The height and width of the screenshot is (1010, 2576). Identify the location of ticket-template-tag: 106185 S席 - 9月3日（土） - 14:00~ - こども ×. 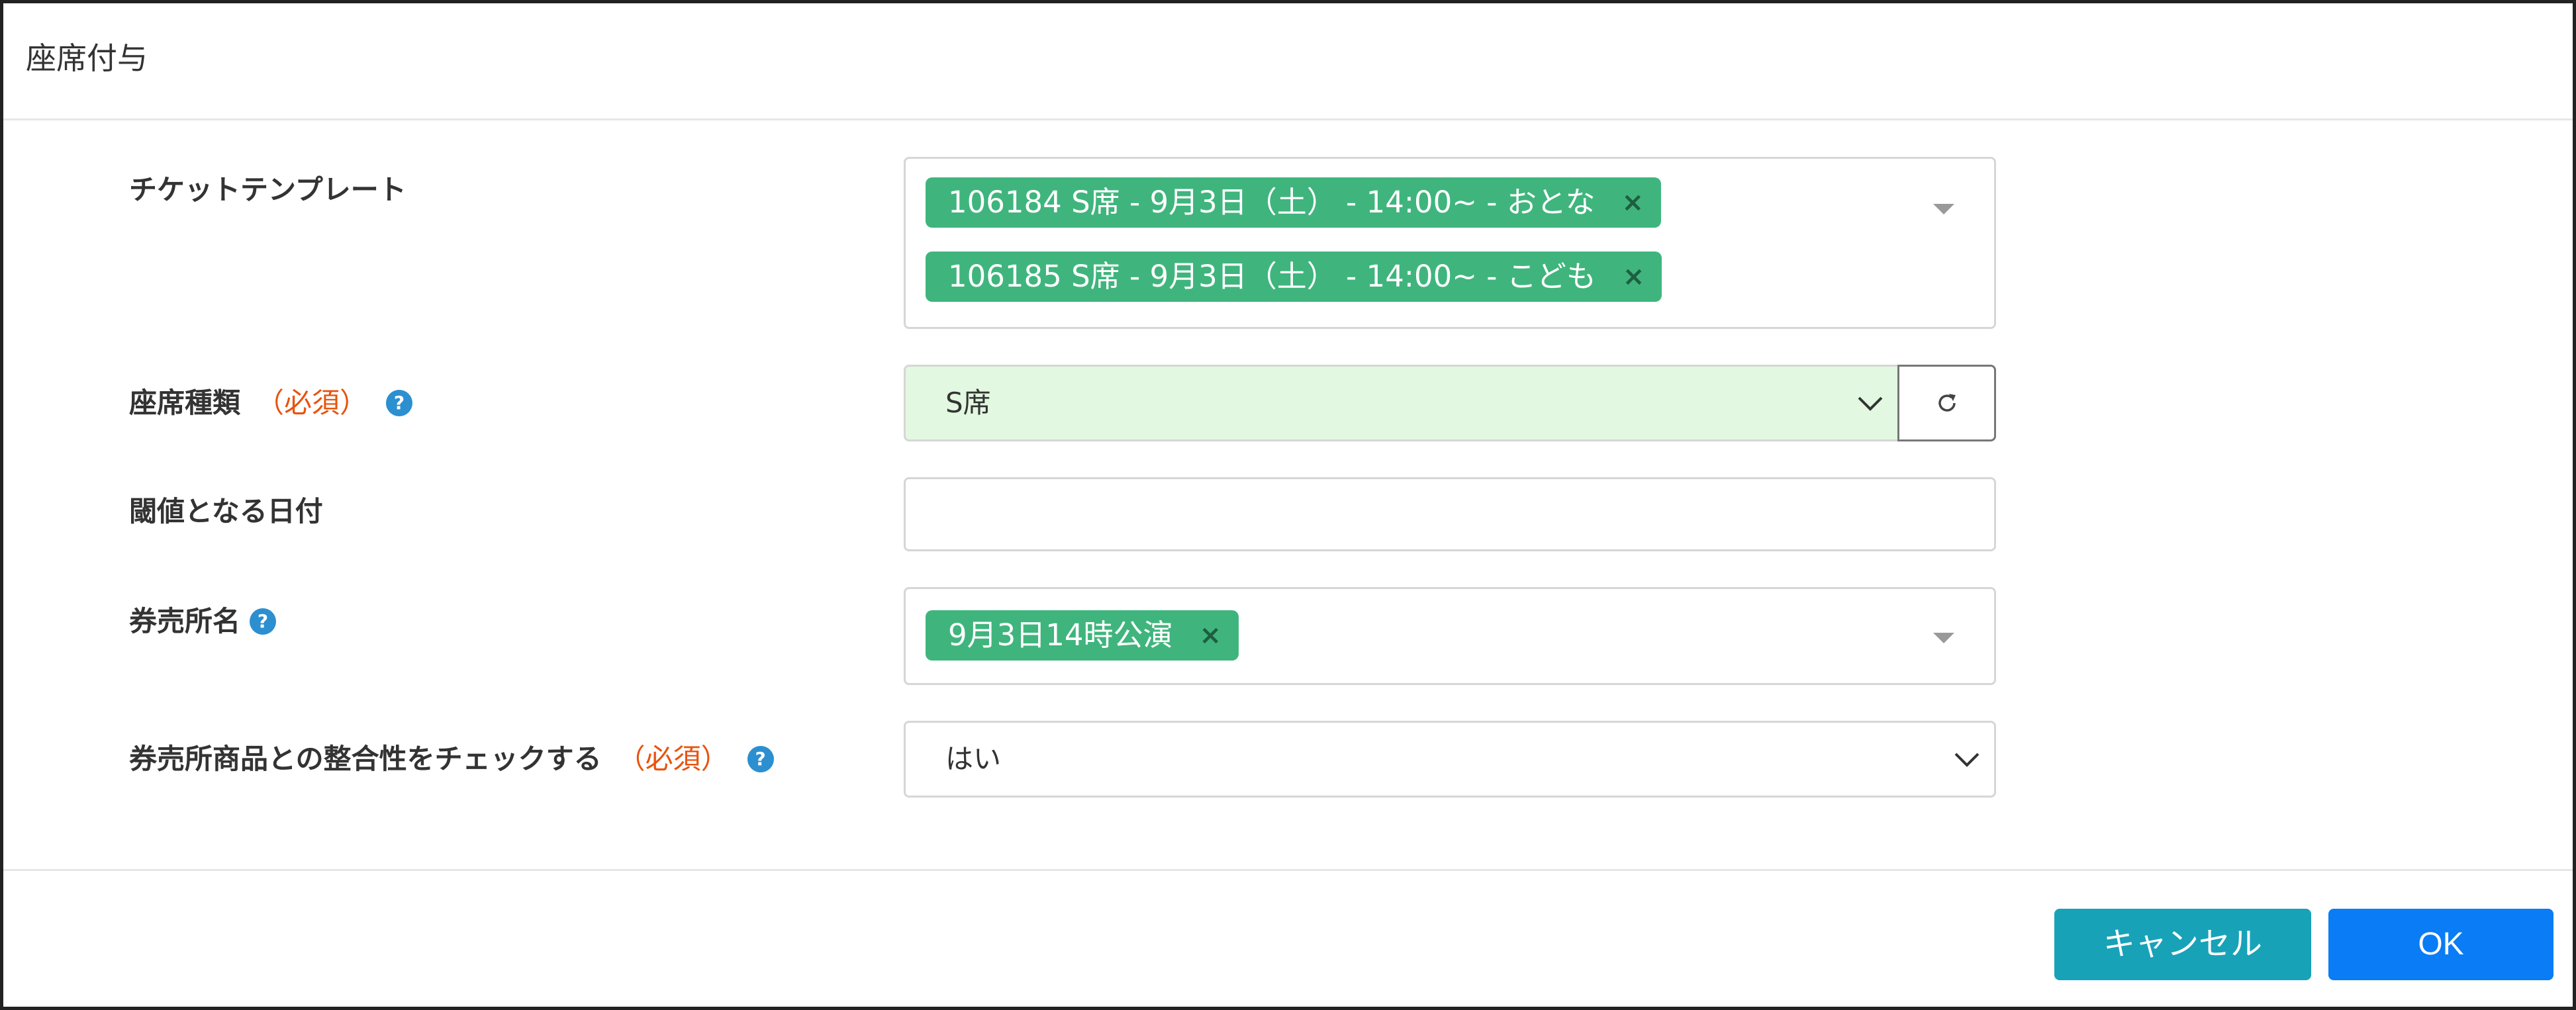
(1294, 277).